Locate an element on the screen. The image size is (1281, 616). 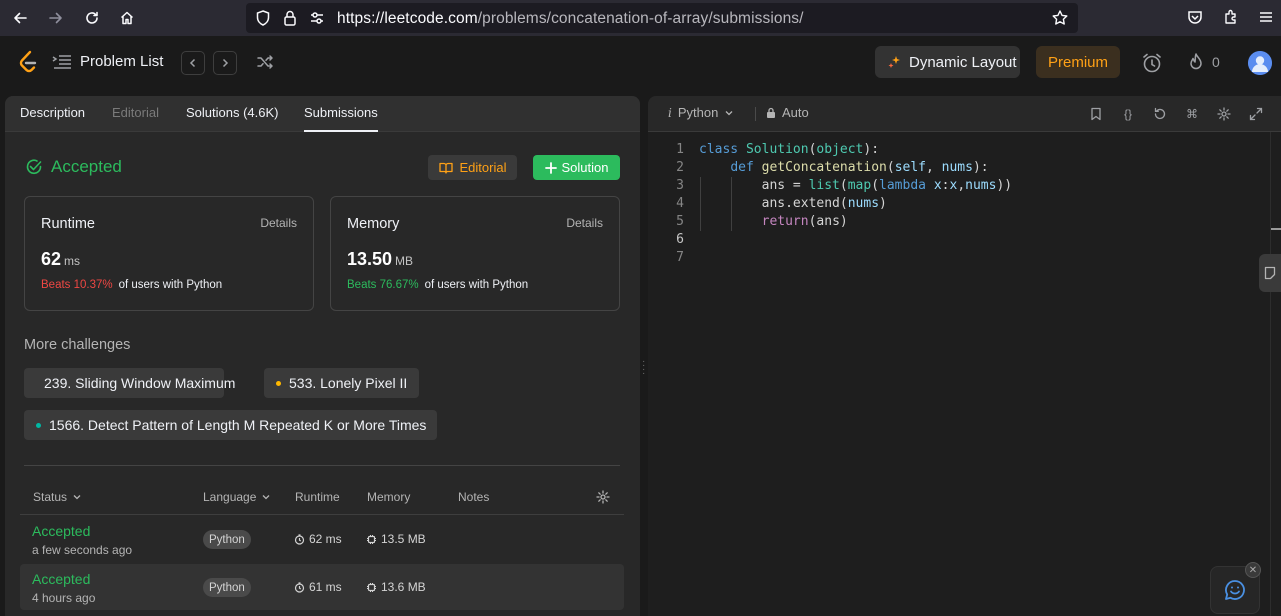
tab-editorial: Editorial is located at coordinates (135, 112).